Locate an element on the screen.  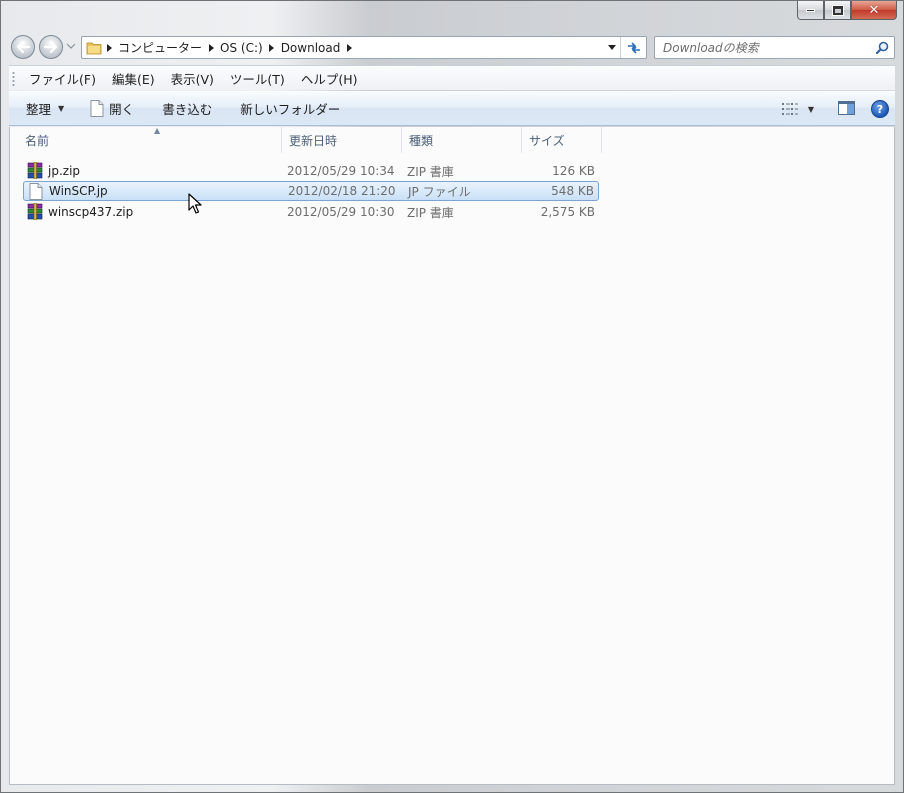
address-bar: コンピューター OS (C:) Download is located at coordinates (364, 47).